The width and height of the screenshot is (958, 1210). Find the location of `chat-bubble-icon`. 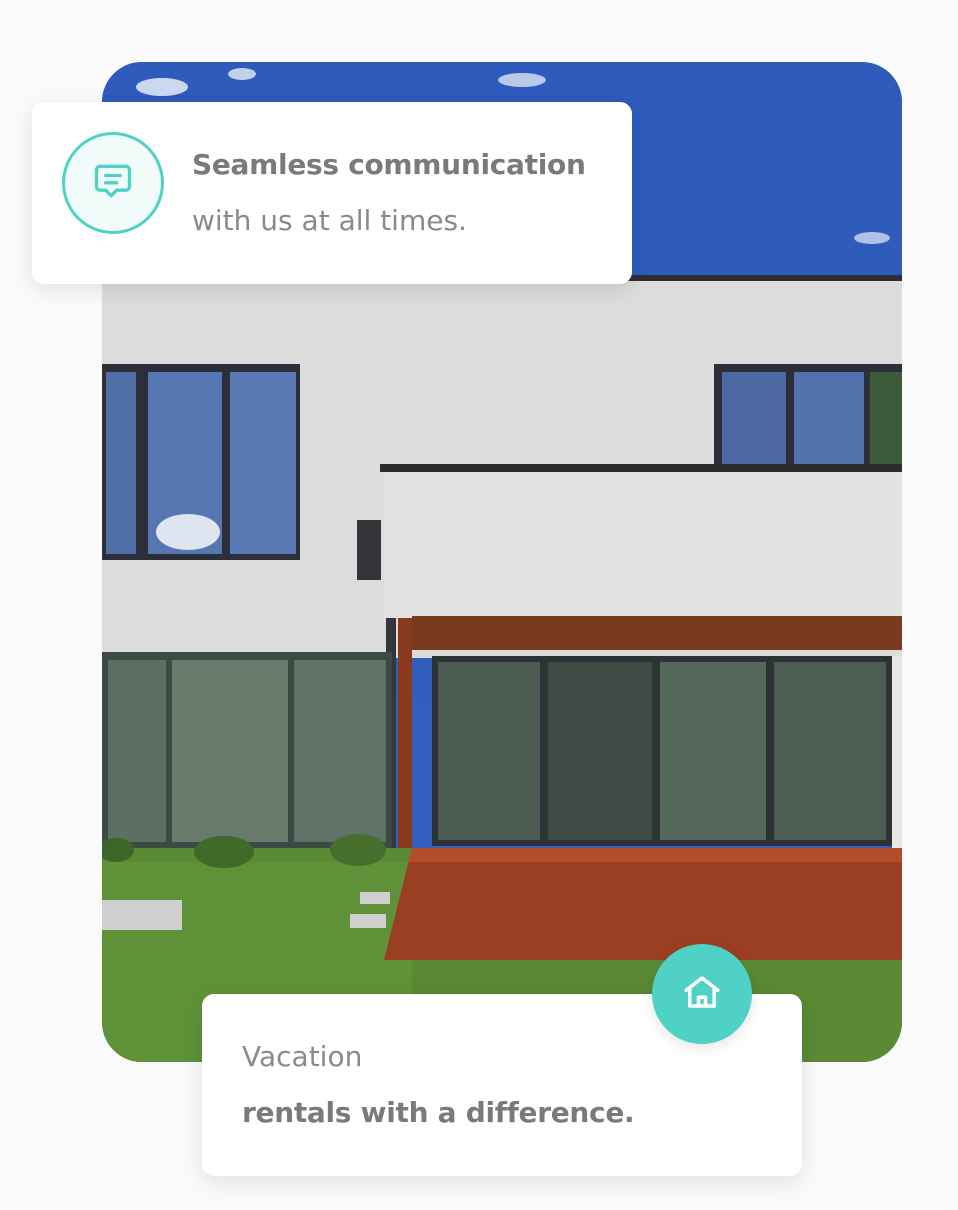

chat-bubble-icon is located at coordinates (113, 183).